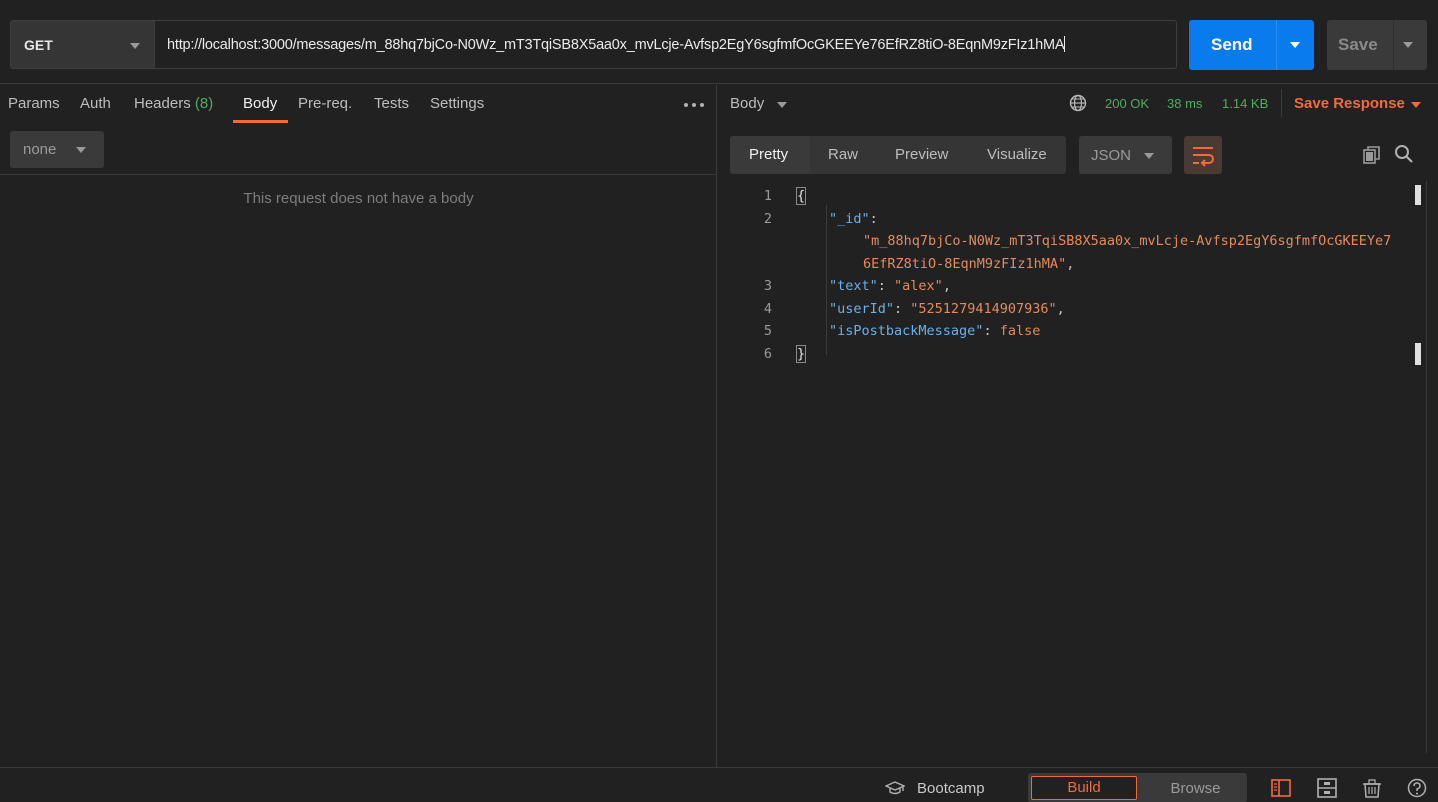  I want to click on more-options-icon, so click(695, 105).